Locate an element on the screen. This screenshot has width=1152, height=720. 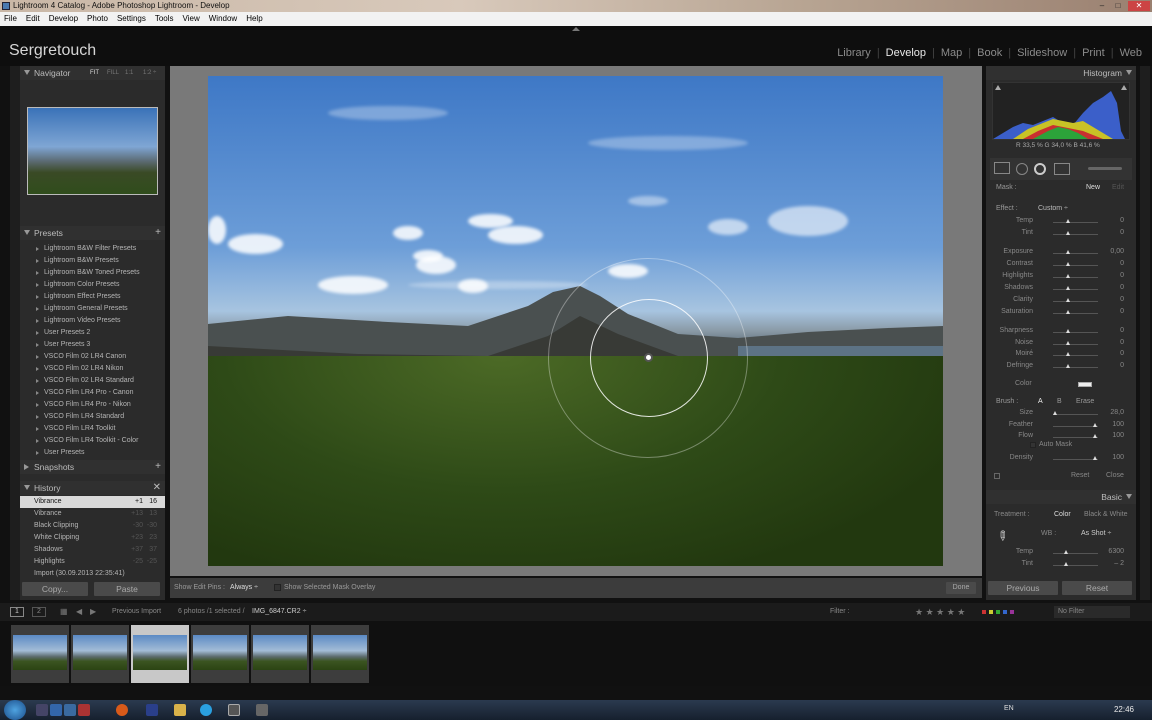
brush-flow-slider-knob is located at coordinates (1095, 436).